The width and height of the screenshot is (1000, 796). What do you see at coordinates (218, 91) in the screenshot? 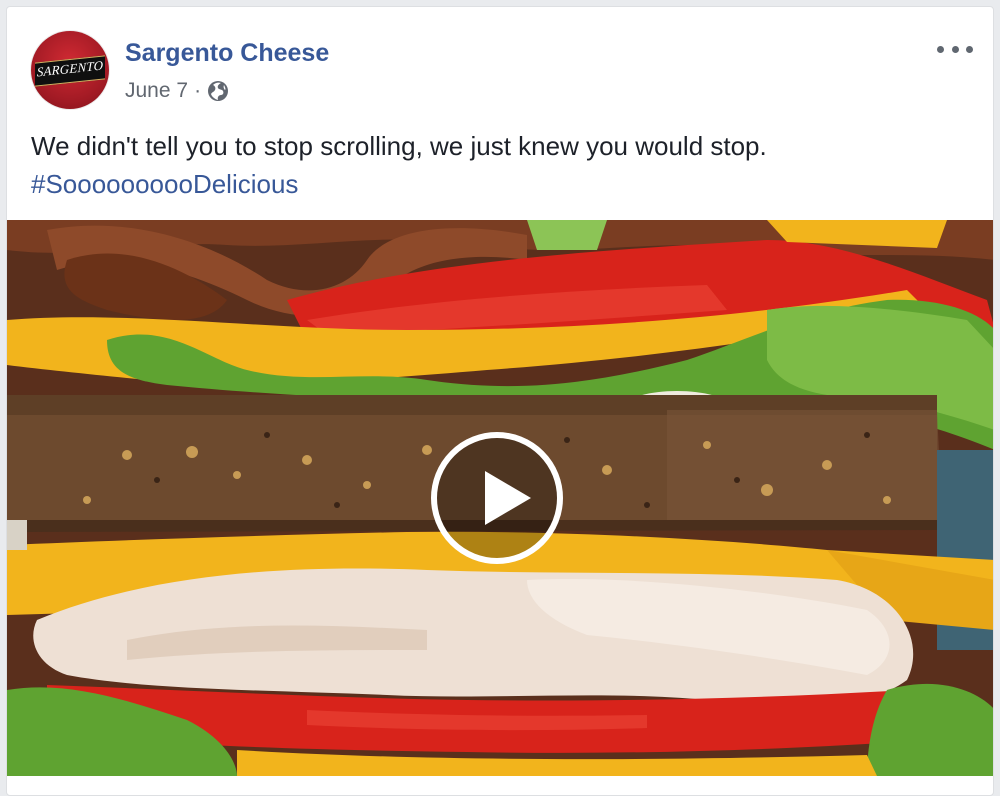
I see `globe-icon` at bounding box center [218, 91].